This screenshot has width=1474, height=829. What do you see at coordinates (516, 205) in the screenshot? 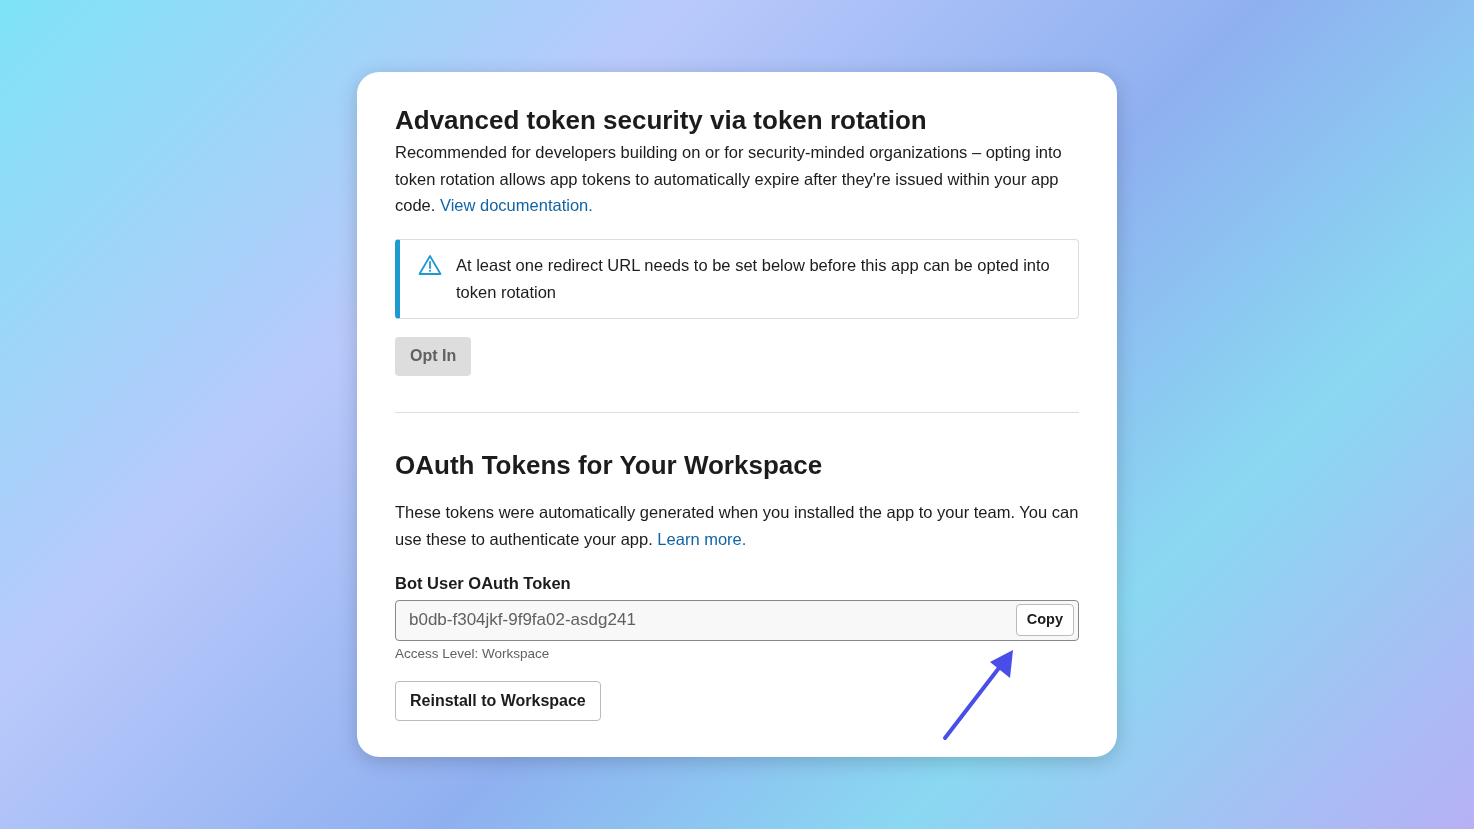
I see `link: View documentation.` at bounding box center [516, 205].